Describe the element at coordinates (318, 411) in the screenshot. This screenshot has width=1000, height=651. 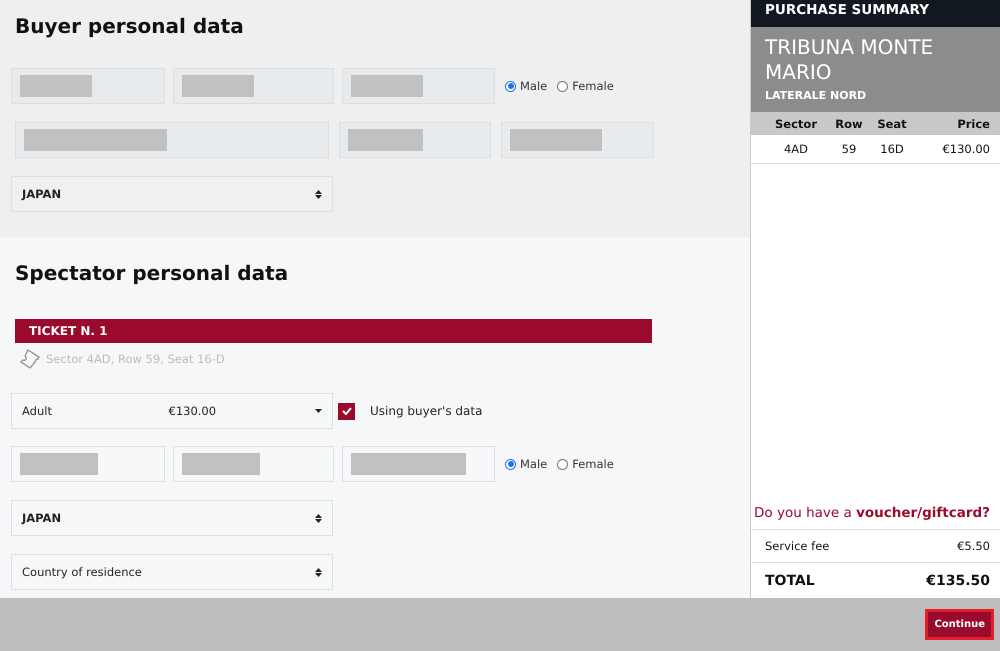
I see `caret-down-icon` at that location.